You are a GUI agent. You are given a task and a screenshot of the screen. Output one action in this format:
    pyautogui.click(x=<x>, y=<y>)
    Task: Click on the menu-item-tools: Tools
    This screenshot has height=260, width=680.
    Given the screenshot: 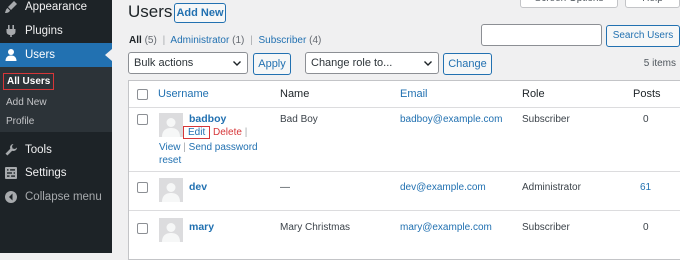 What is the action you would take?
    pyautogui.click(x=56, y=150)
    